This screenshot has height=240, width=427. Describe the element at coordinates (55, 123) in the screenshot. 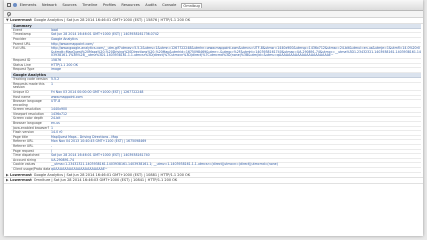

I see `kv-value: en-us` at that location.